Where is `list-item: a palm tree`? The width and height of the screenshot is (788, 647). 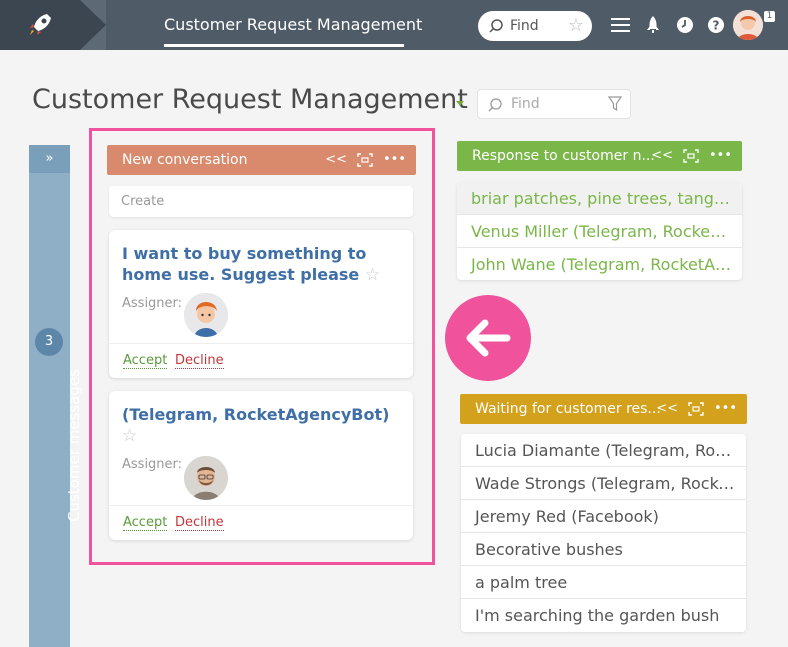 list-item: a palm tree is located at coordinates (603, 582).